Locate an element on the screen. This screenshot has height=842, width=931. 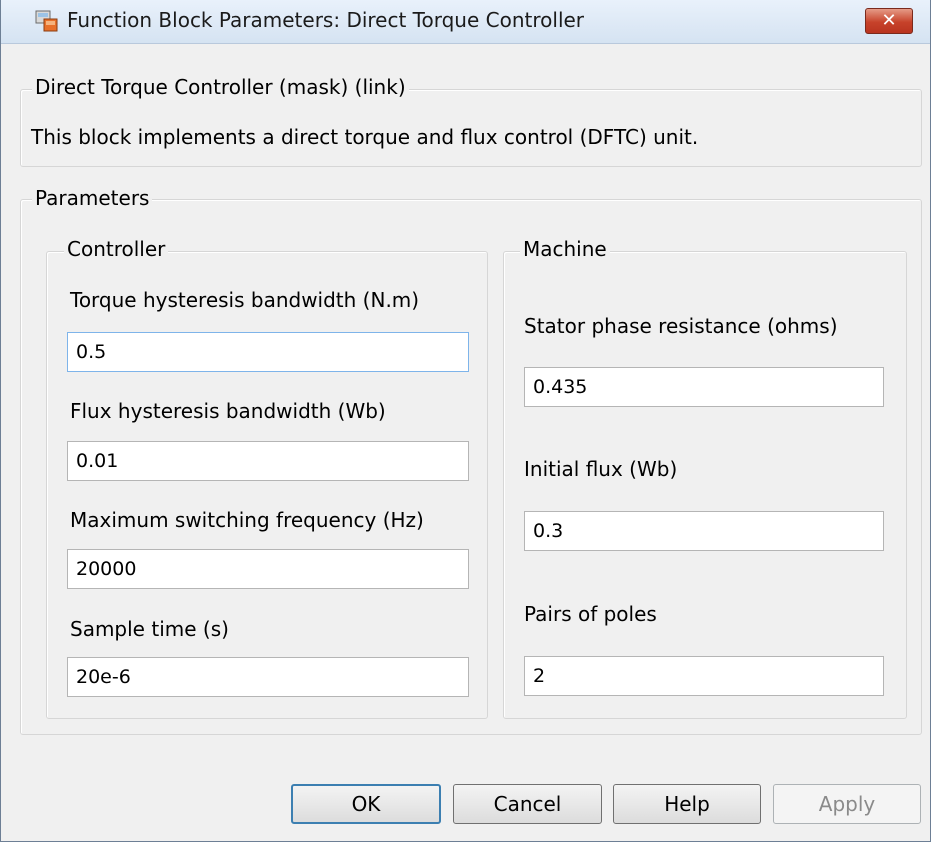
close-icon: ✕ is located at coordinates (889, 20).